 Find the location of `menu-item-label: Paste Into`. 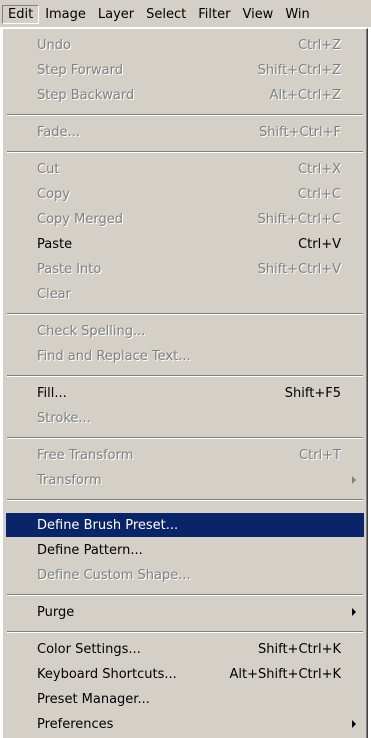

menu-item-label: Paste Into is located at coordinates (69, 269).